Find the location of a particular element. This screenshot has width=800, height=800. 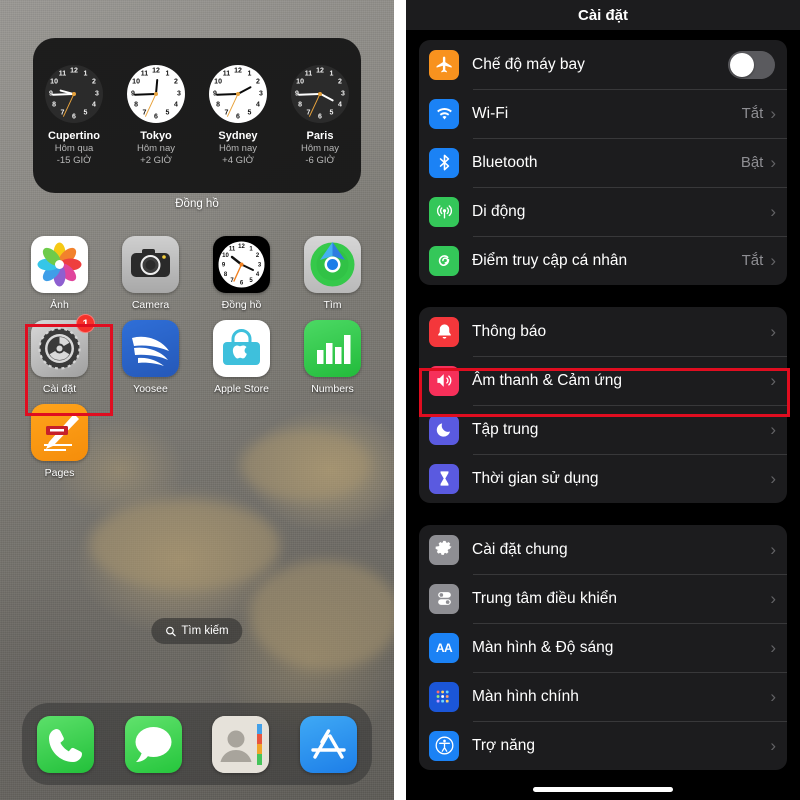

app-apple-store: Apple Store is located at coordinates (241, 354).